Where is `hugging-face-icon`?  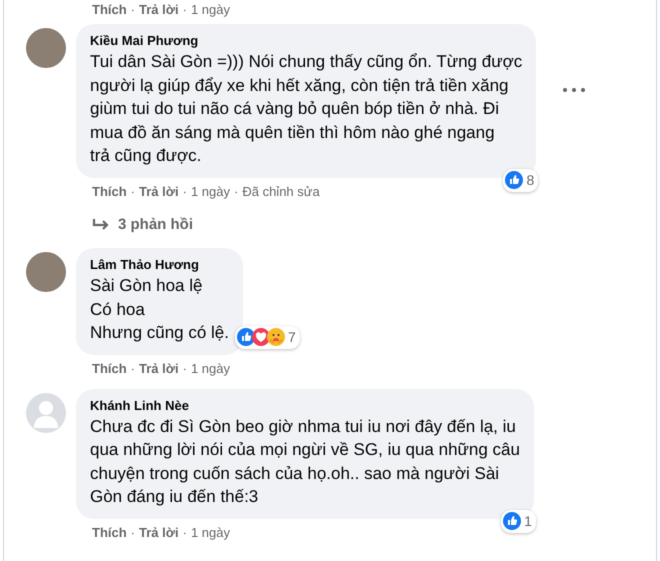
hugging-face-icon is located at coordinates (276, 337).